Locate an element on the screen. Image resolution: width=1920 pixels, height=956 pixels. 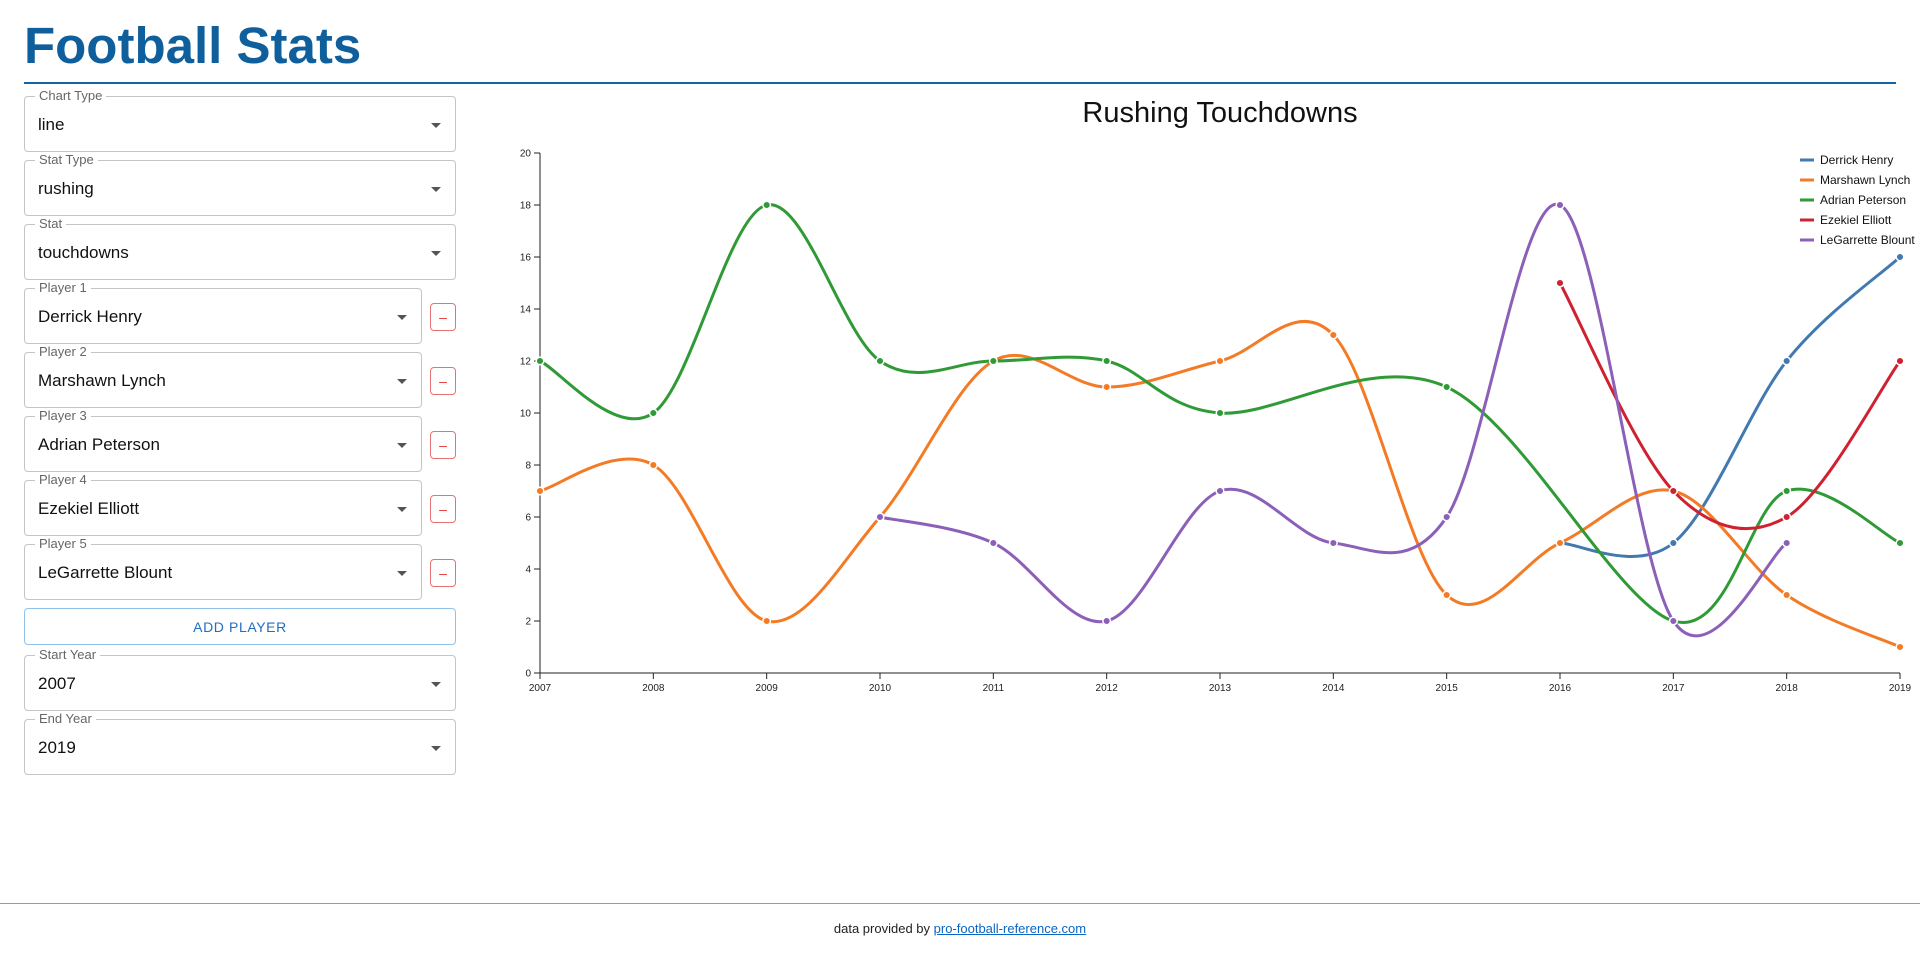
stat-type-value: rushing is located at coordinates (66, 188).